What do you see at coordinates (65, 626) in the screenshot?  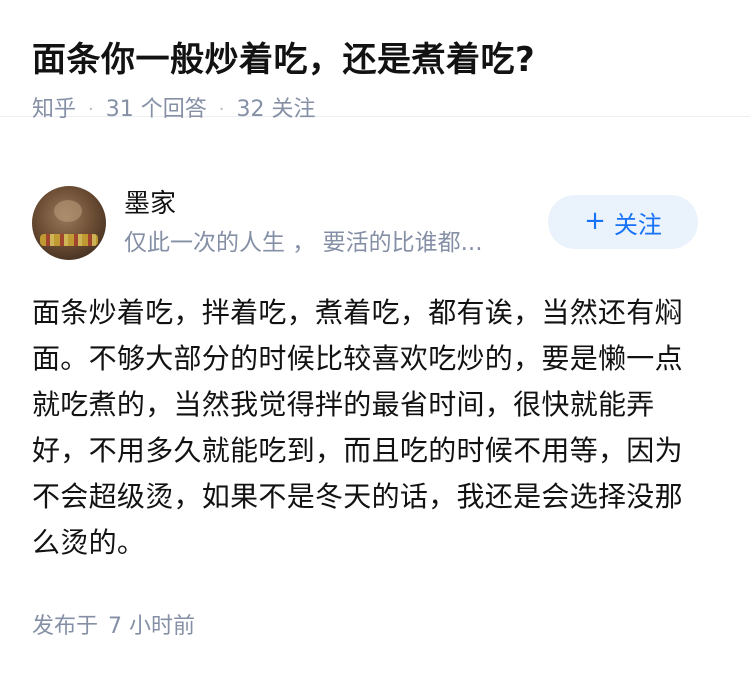 I see `published-label: 发布于` at bounding box center [65, 626].